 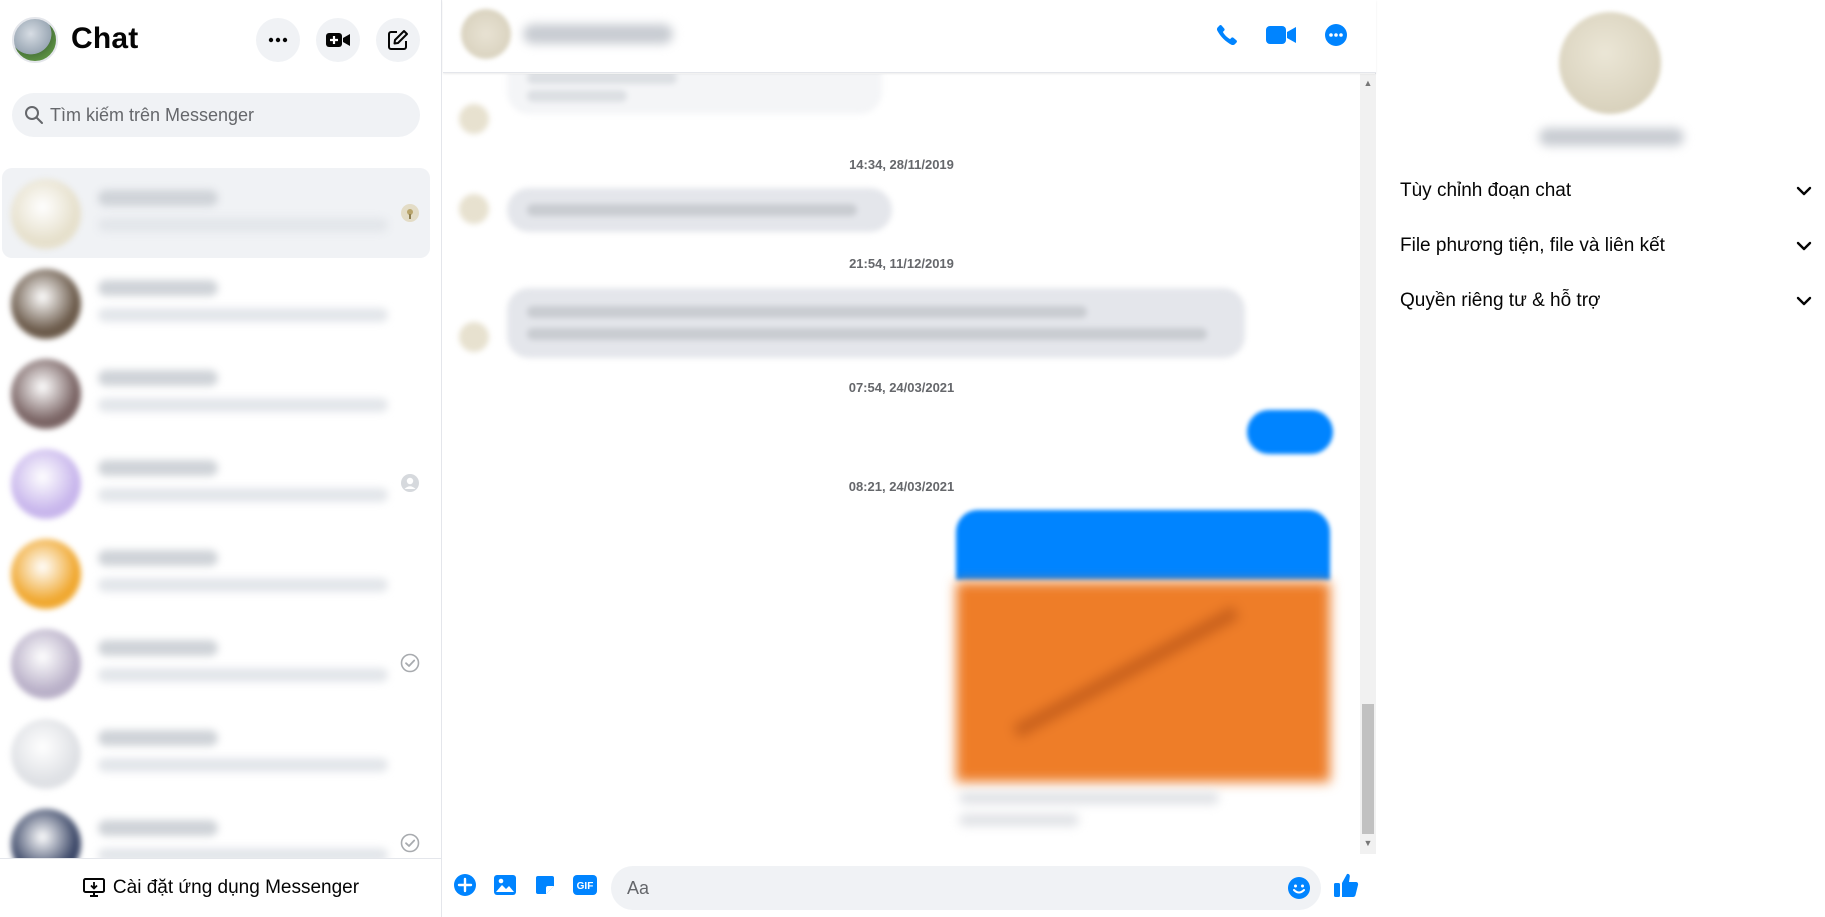 What do you see at coordinates (1368, 83) in the screenshot?
I see `scroll-up-arrow: ▲` at bounding box center [1368, 83].